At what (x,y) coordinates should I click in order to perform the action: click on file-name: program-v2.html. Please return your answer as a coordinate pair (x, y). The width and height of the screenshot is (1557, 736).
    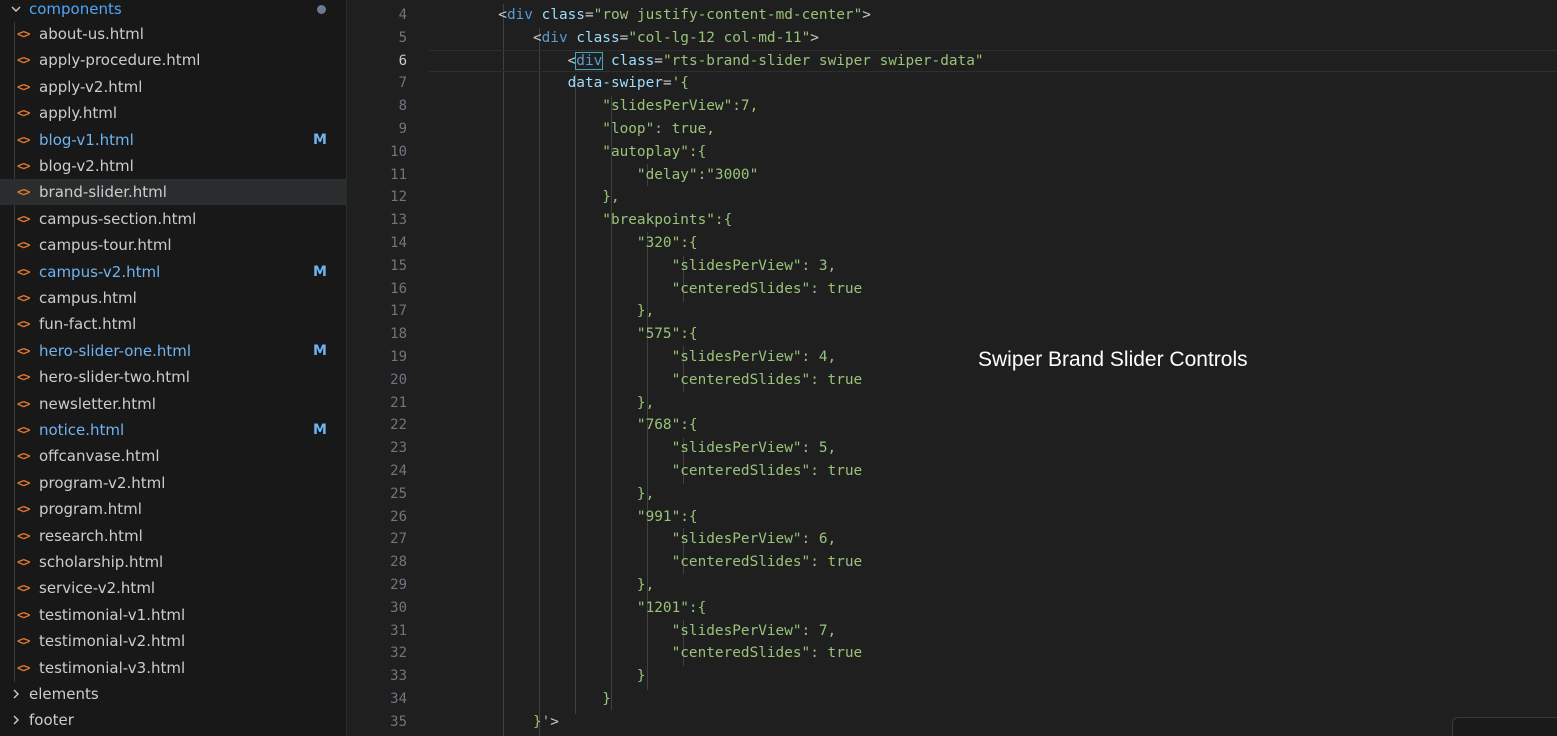
    Looking at the image, I should click on (102, 482).